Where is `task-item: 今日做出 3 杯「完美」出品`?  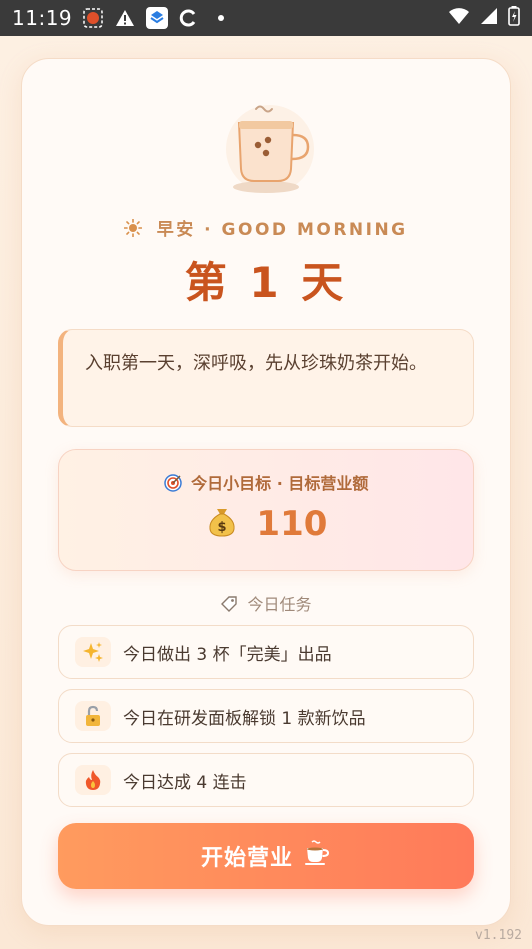 task-item: 今日做出 3 杯「完美」出品 is located at coordinates (266, 652).